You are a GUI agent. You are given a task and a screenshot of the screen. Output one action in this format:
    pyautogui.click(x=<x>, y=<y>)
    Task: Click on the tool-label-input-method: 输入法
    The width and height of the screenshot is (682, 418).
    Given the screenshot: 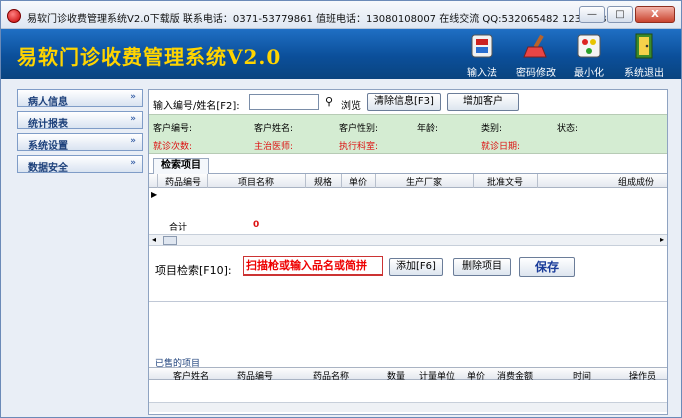 What is the action you would take?
    pyautogui.click(x=482, y=73)
    